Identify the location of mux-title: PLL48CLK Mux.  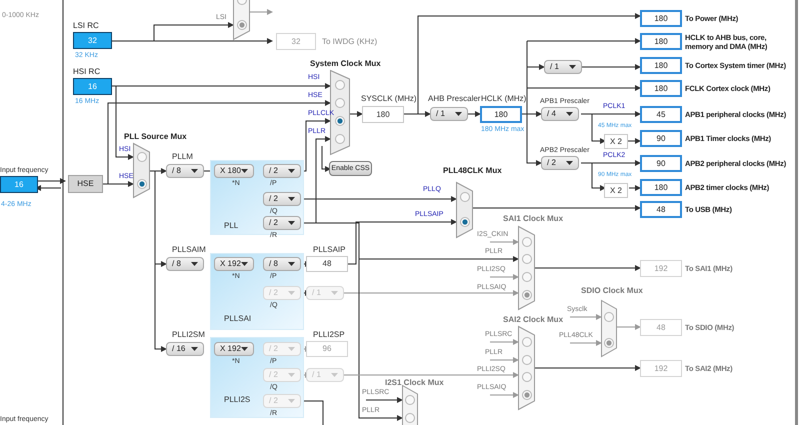
(472, 171).